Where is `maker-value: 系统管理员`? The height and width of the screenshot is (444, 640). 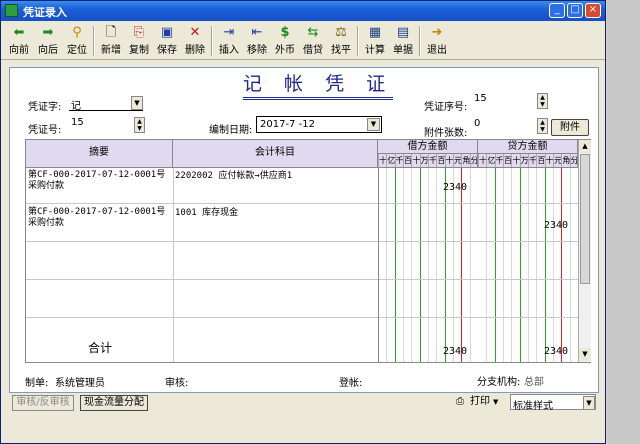 maker-value: 系统管理员 is located at coordinates (80, 383).